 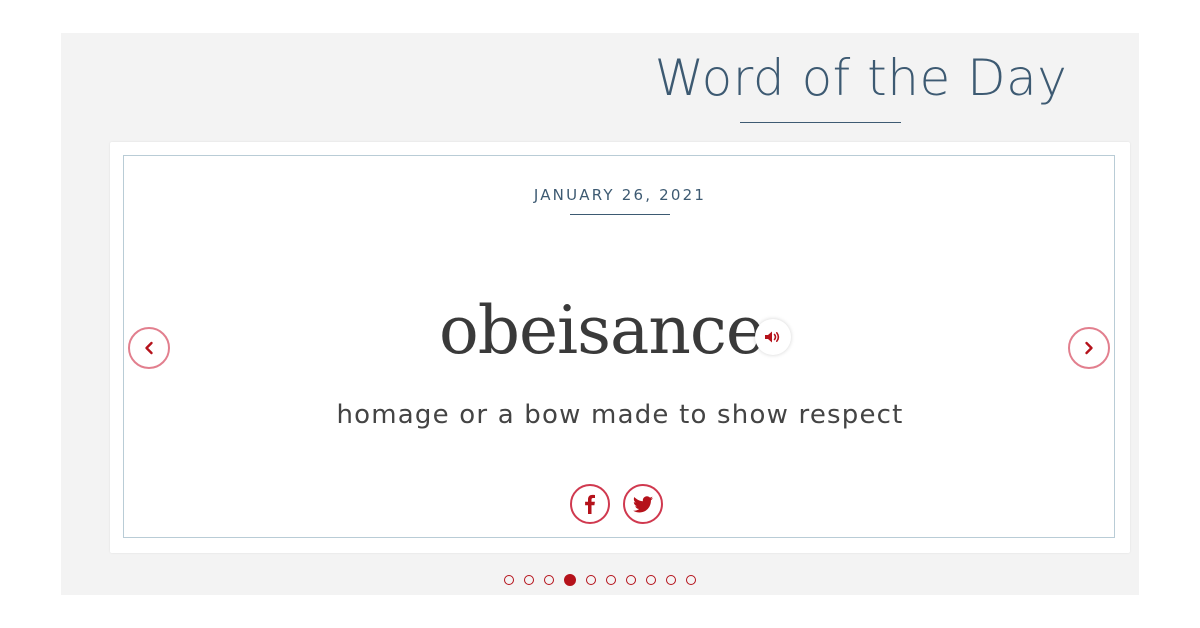 What do you see at coordinates (620, 214) in the screenshot?
I see `date-underline` at bounding box center [620, 214].